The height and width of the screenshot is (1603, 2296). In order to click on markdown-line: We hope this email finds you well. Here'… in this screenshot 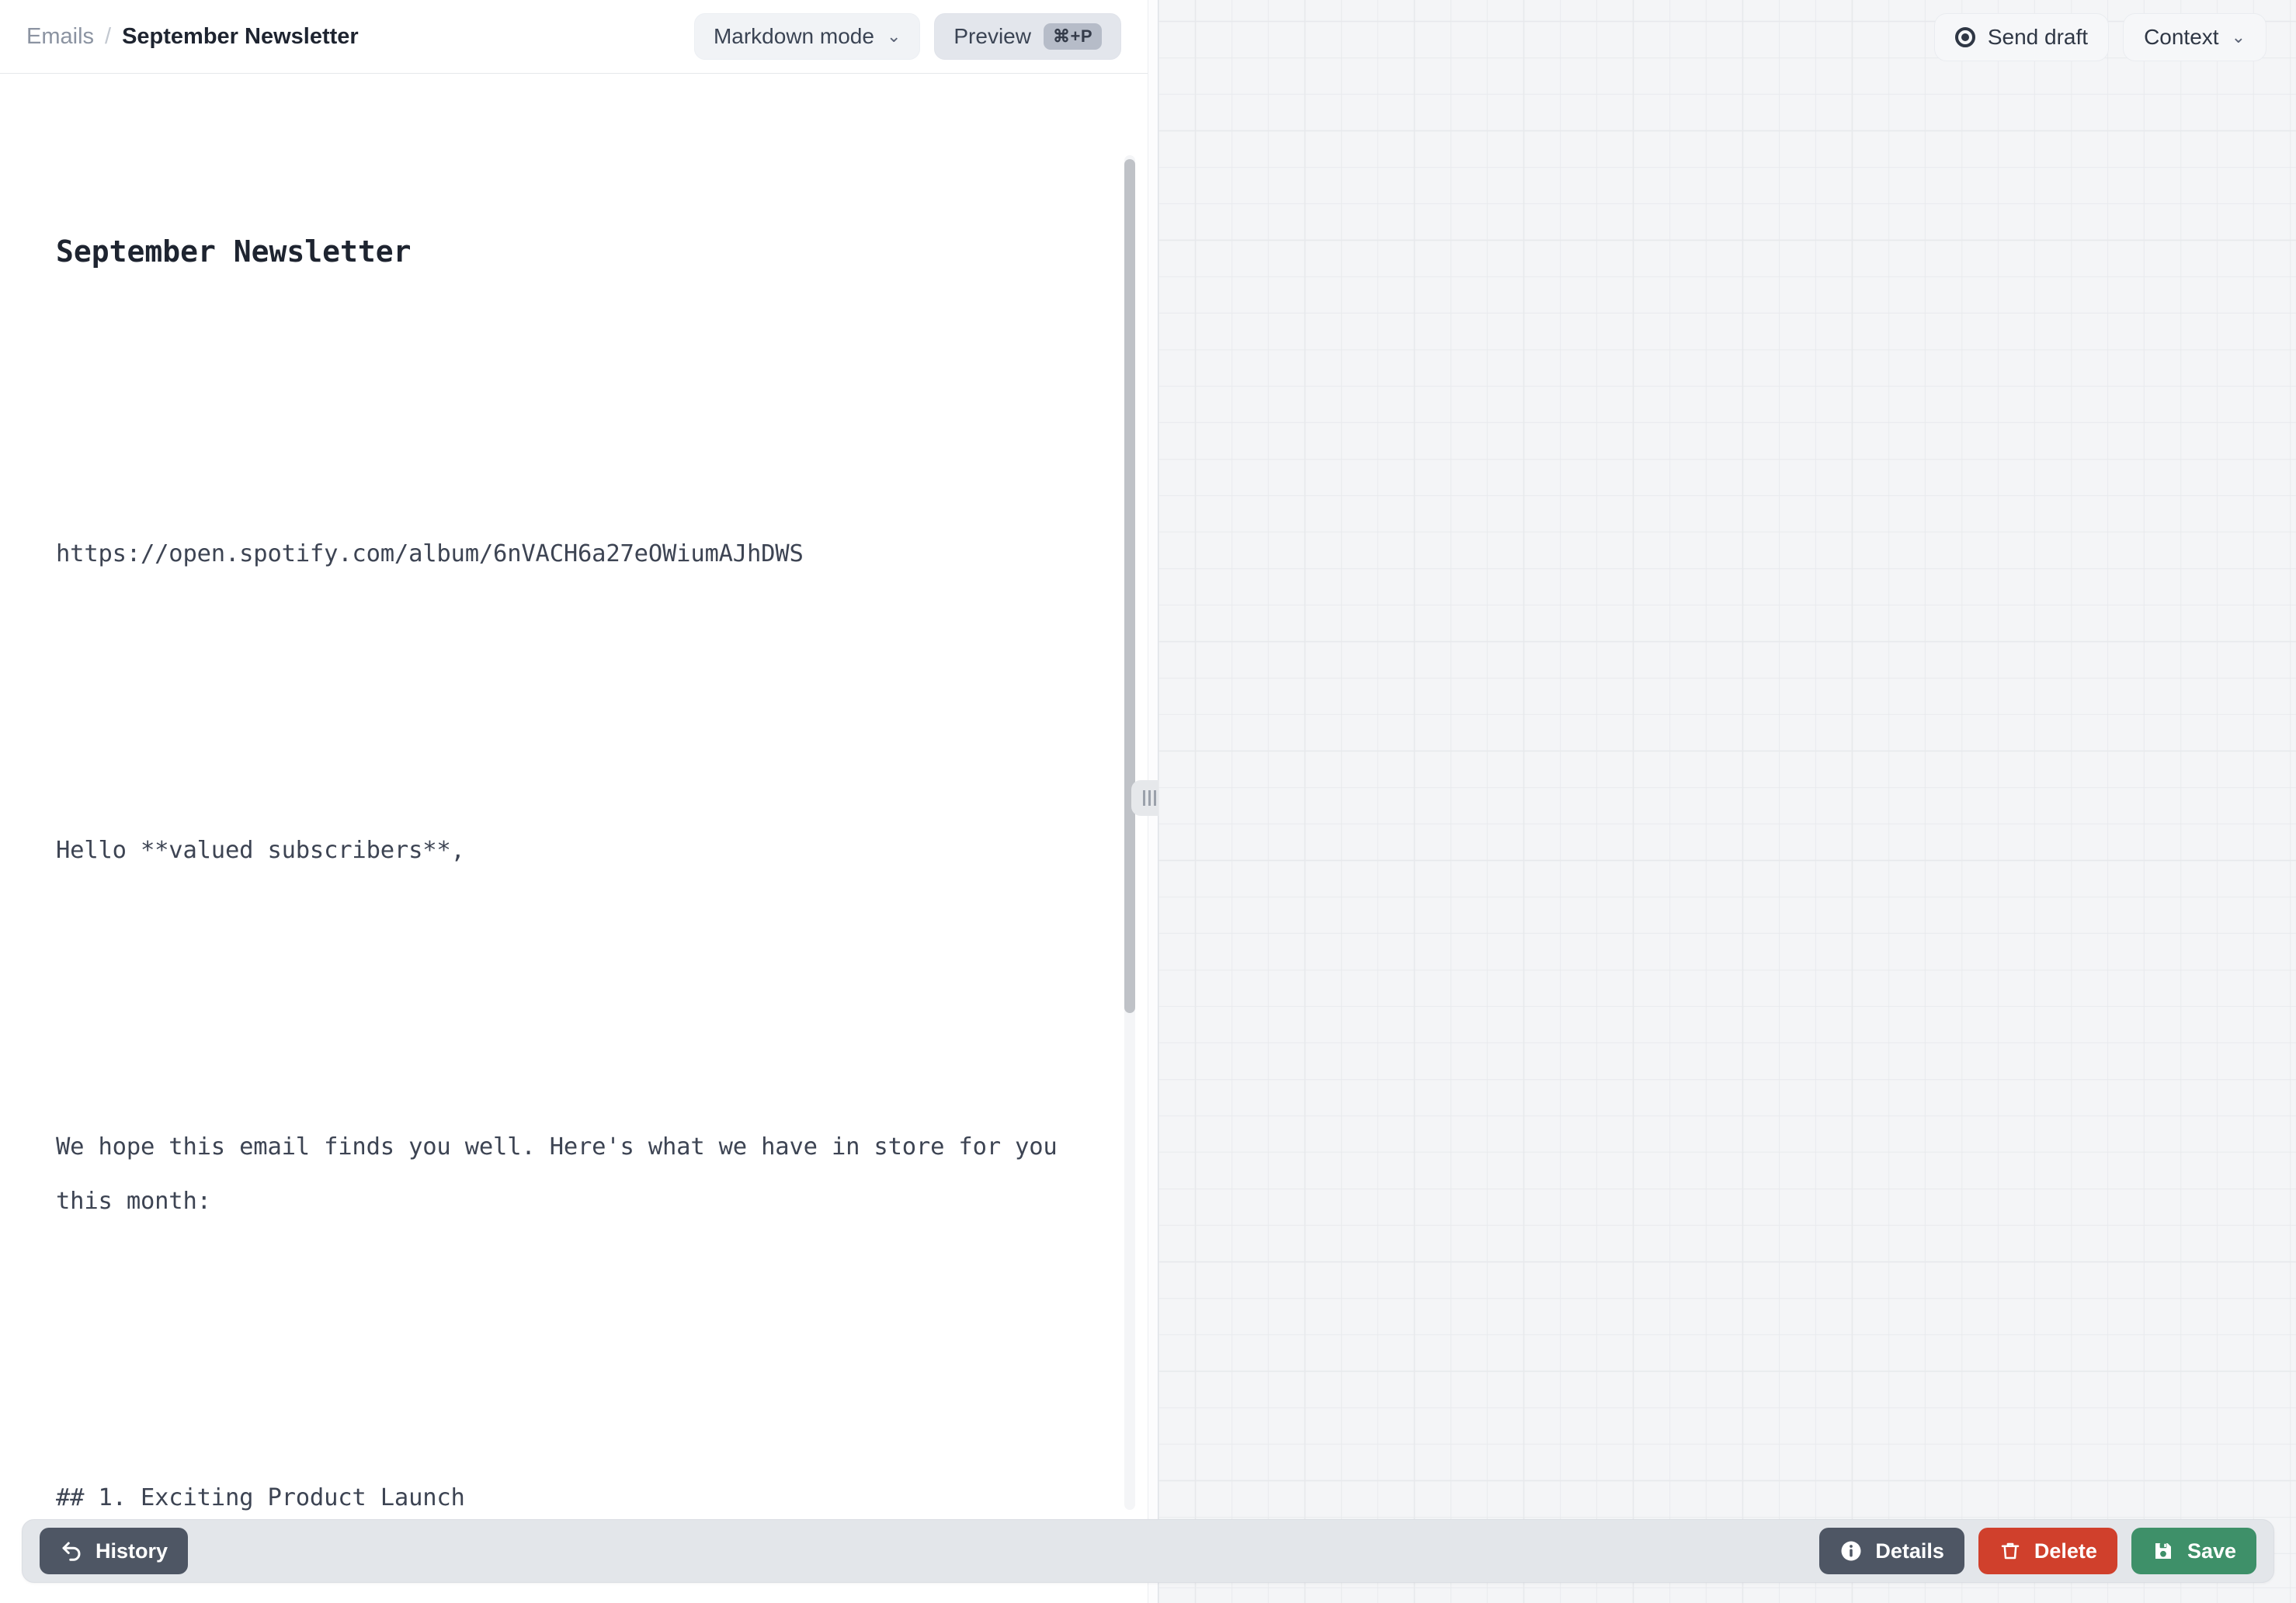, I will do `click(564, 1174)`.